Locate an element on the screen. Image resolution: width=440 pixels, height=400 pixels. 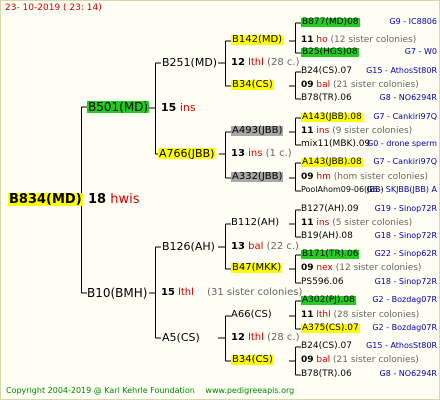
root-queen-id: B834(MD) is located at coordinates (45, 199).